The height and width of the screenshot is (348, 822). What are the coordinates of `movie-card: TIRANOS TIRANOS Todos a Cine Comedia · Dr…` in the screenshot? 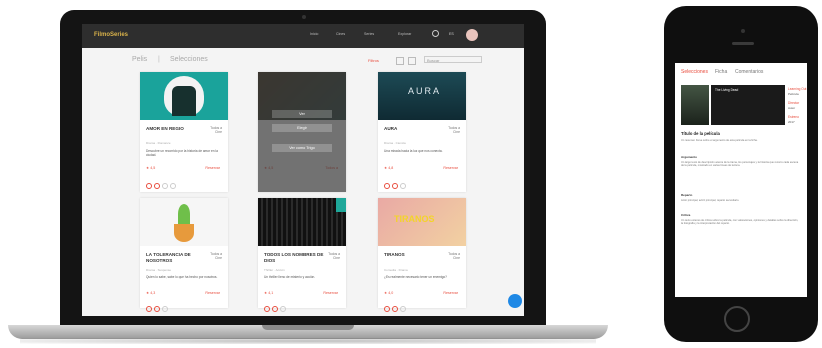 It's located at (422, 255).